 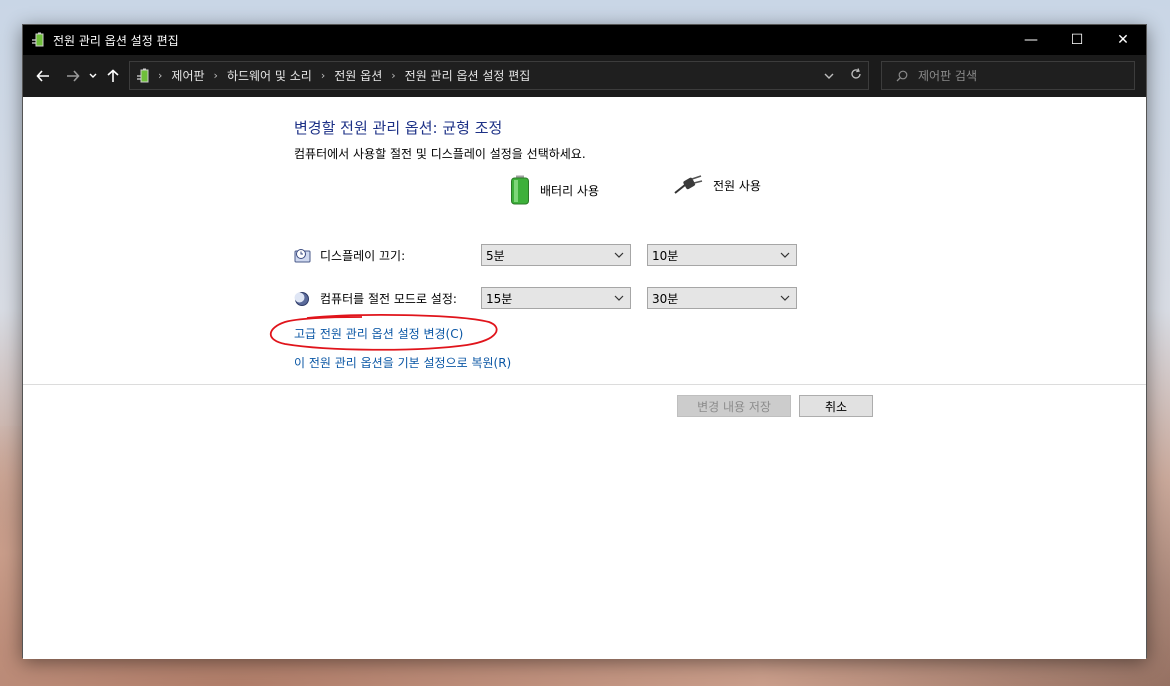 I want to click on page-title: 변경할 전원 관리 옵션: 균형 조정, so click(x=398, y=128).